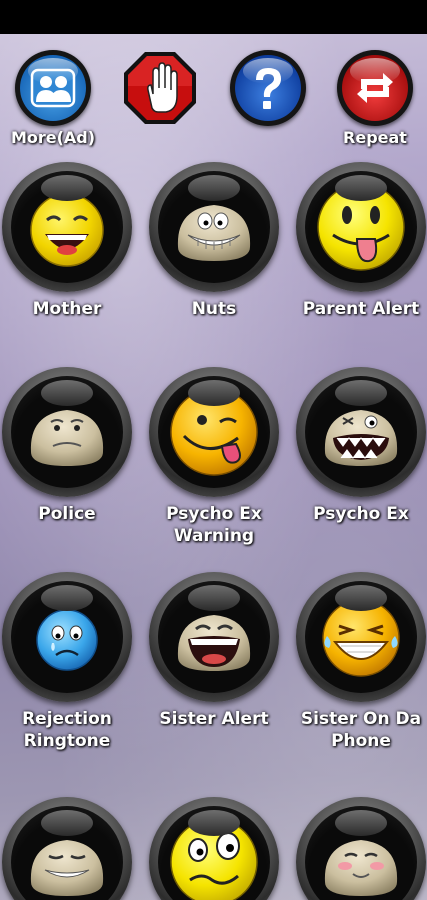 The width and height of the screenshot is (427, 900). What do you see at coordinates (361, 865) in the screenshot?
I see `blushing-stone-face-icon` at bounding box center [361, 865].